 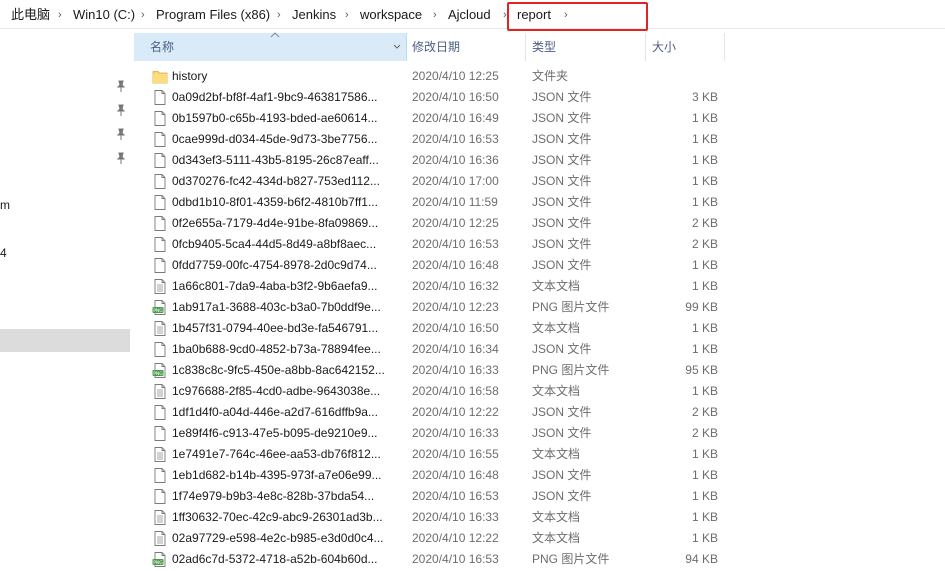 What do you see at coordinates (455, 307) in the screenshot?
I see `file-date: 2020/4/10 12:23` at bounding box center [455, 307].